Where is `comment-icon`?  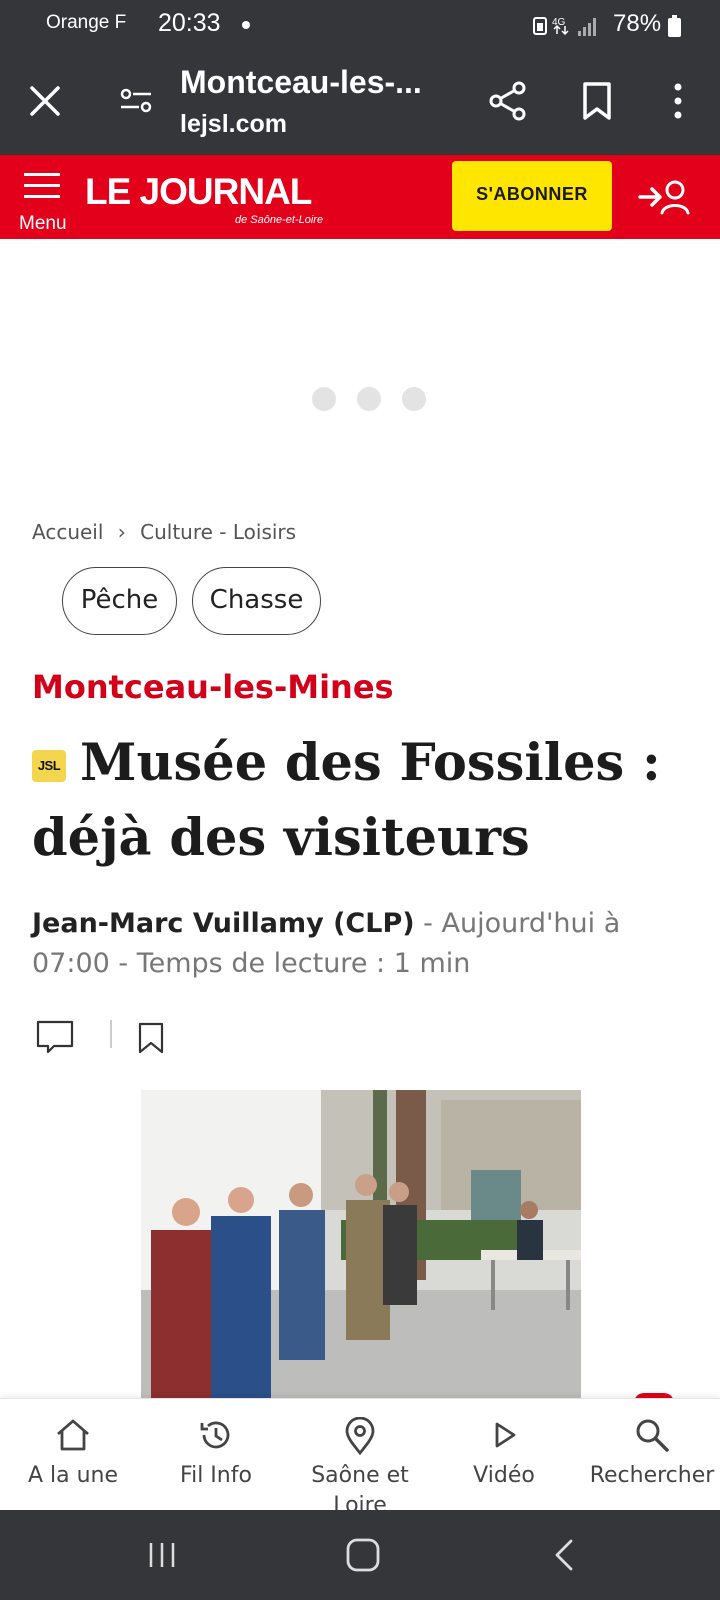
comment-icon is located at coordinates (55, 1037).